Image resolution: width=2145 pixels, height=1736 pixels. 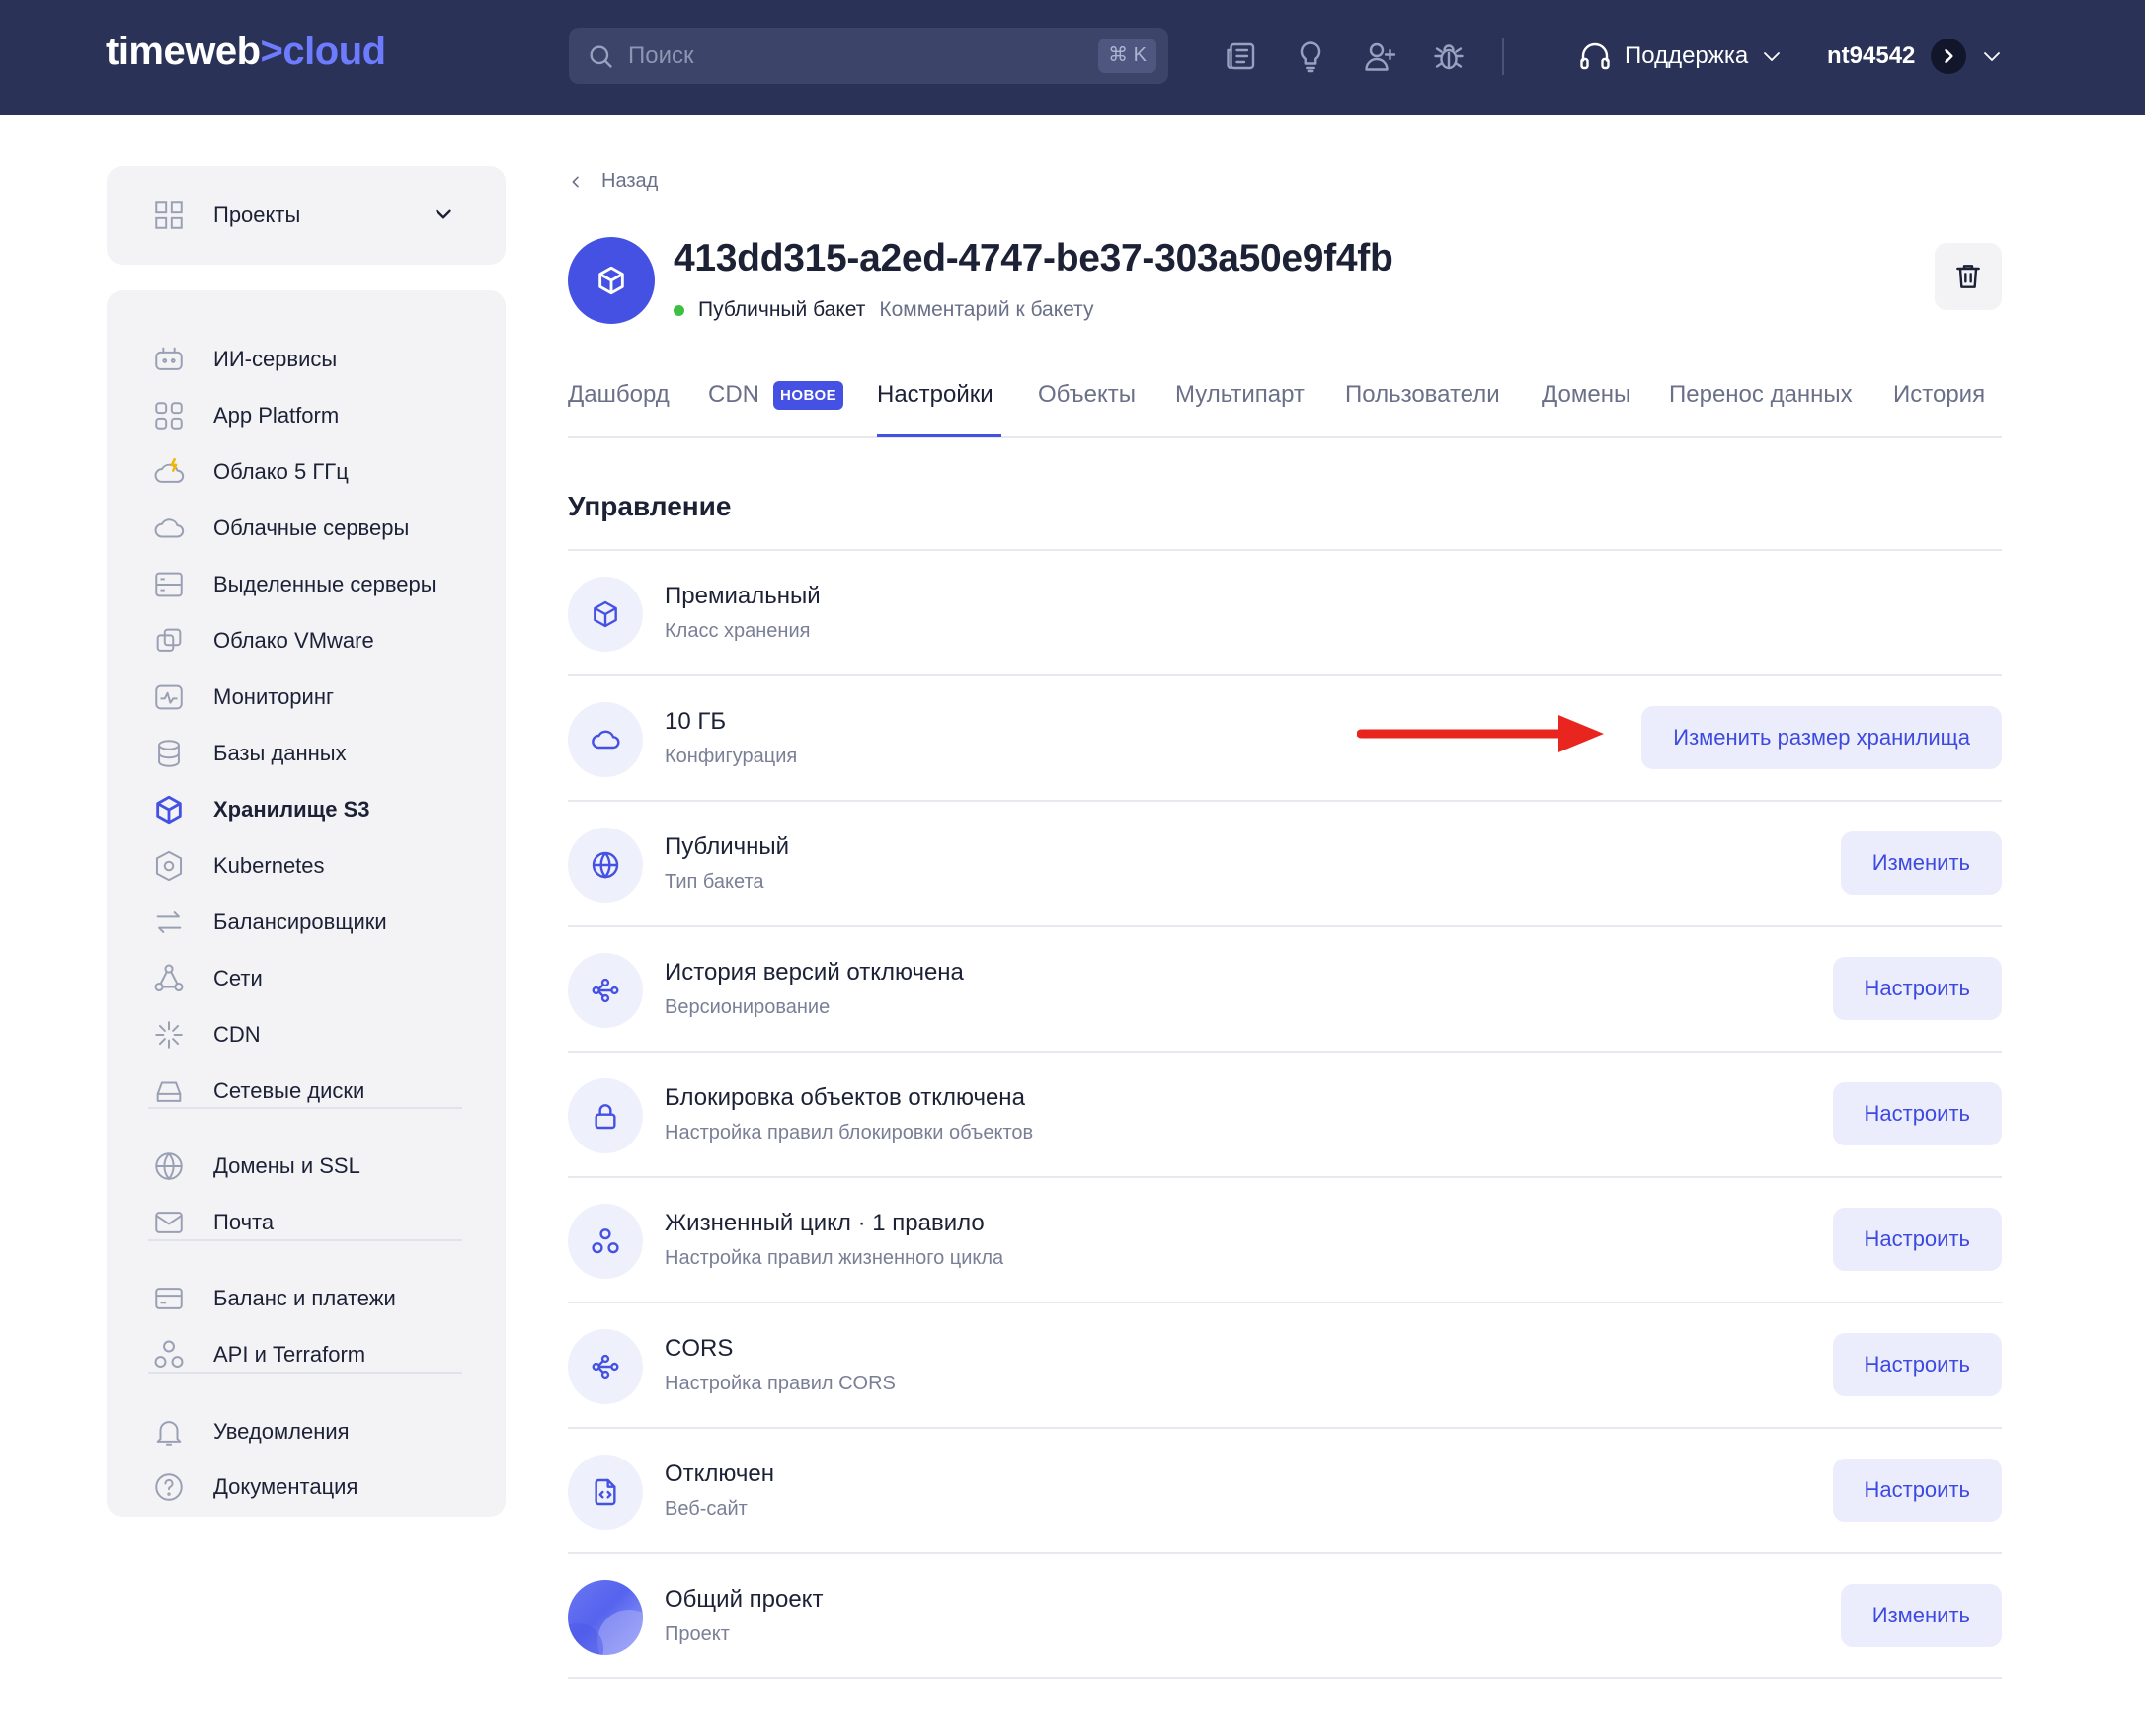 I want to click on row-title: 10 ГБ, so click(x=696, y=722).